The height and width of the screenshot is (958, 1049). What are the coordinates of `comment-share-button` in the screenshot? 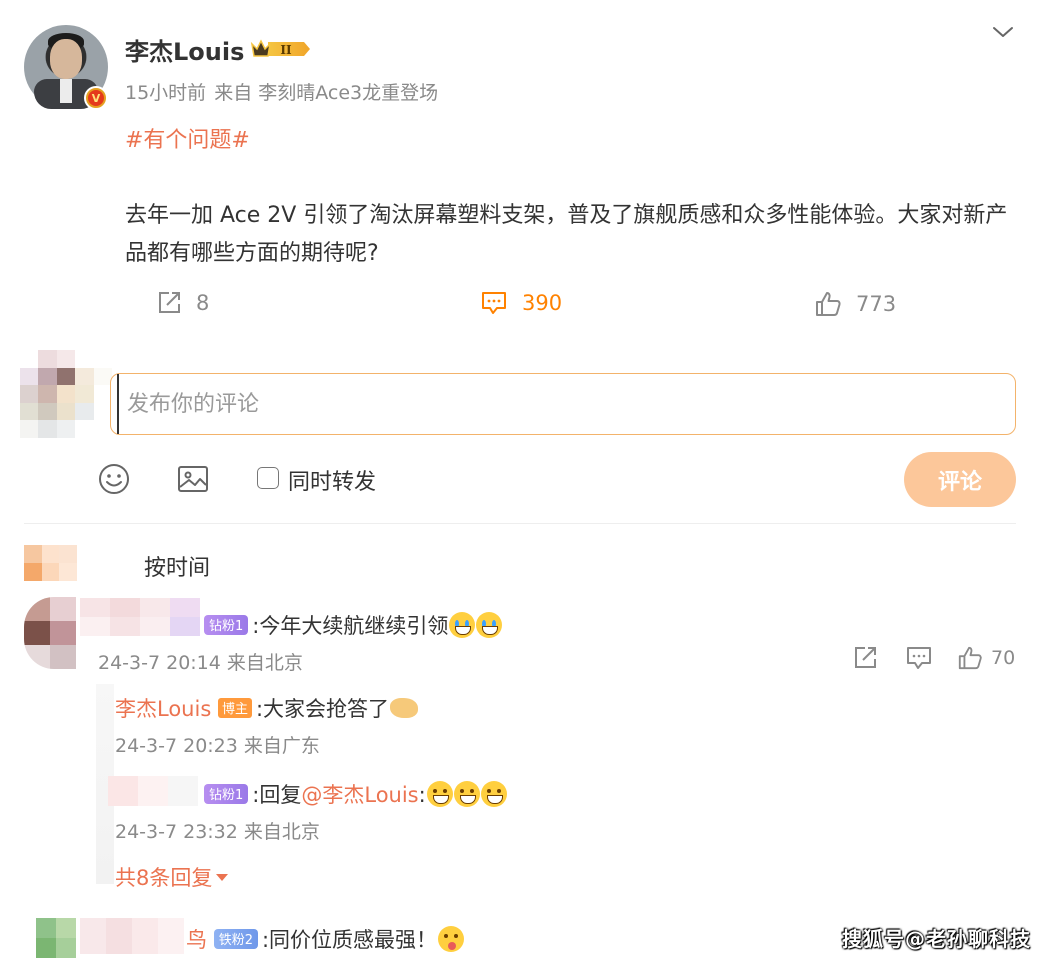 It's located at (865, 658).